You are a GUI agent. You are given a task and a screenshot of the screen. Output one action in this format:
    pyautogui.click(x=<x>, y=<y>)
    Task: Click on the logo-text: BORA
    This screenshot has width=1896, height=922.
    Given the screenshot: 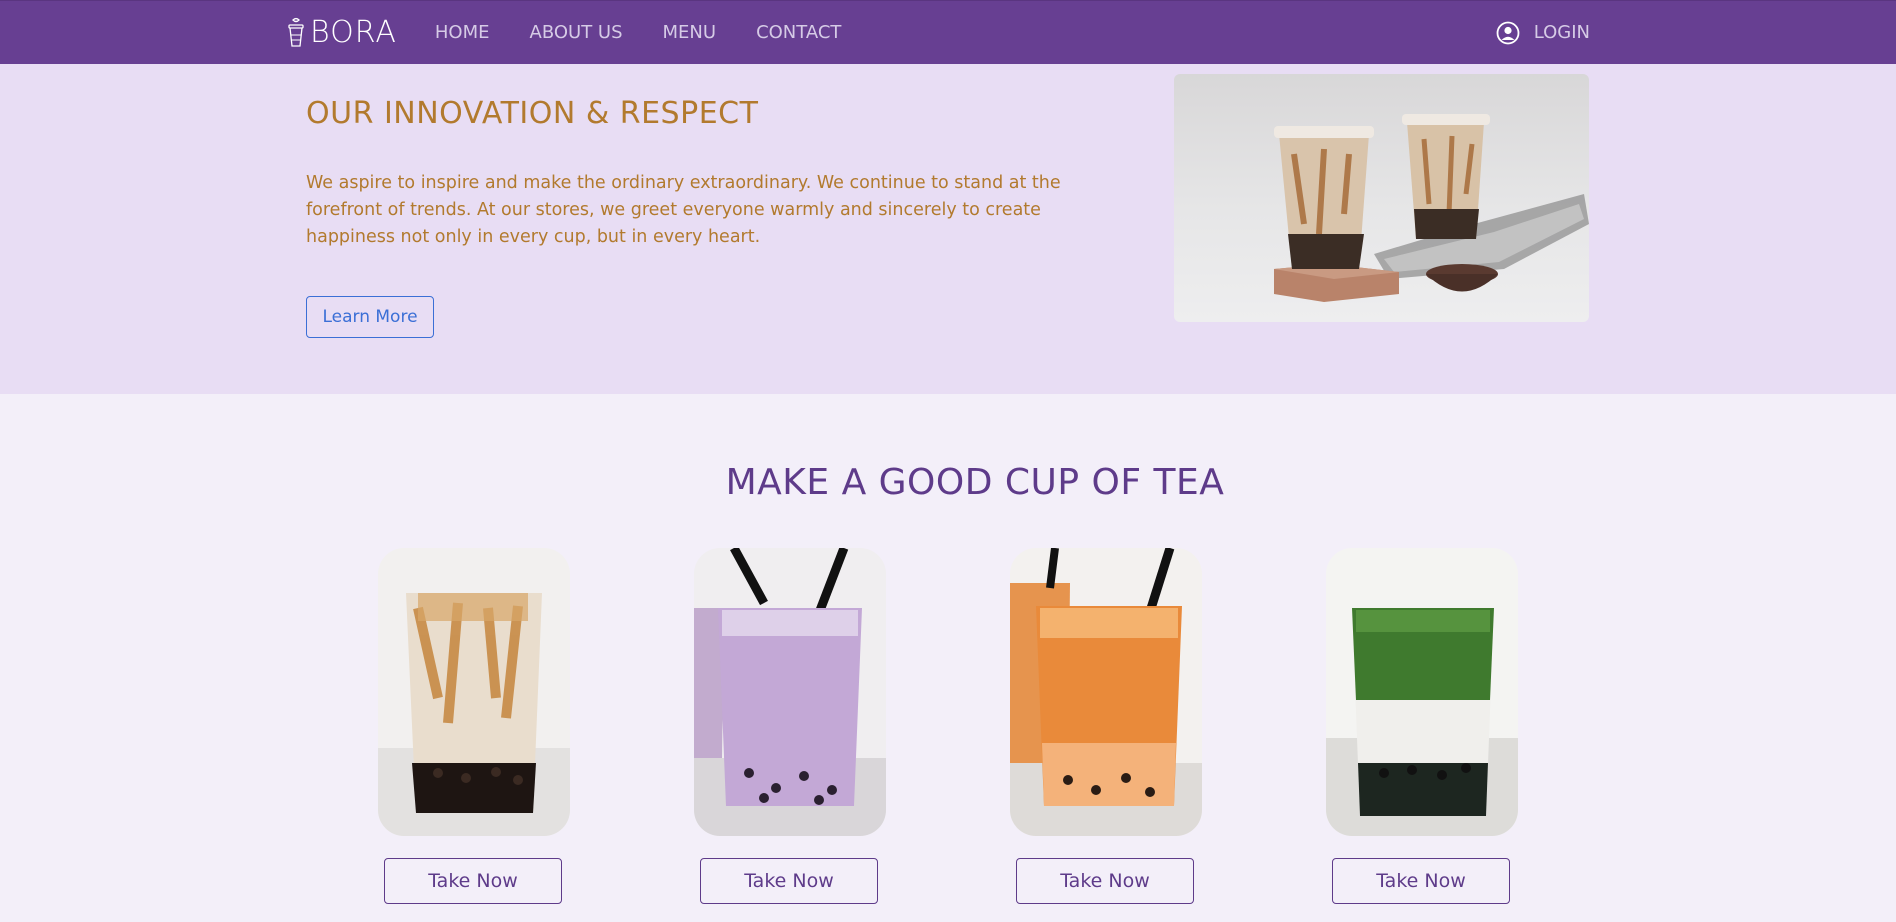 What is the action you would take?
    pyautogui.click(x=353, y=32)
    